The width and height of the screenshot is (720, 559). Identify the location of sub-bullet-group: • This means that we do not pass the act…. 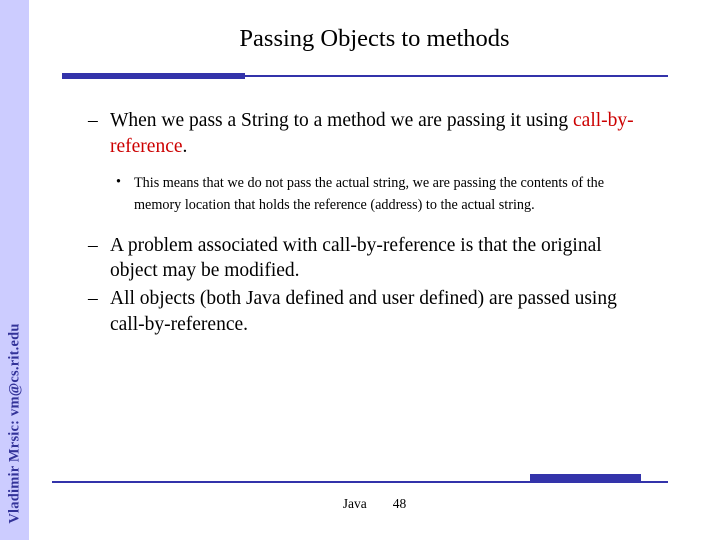
(368, 194).